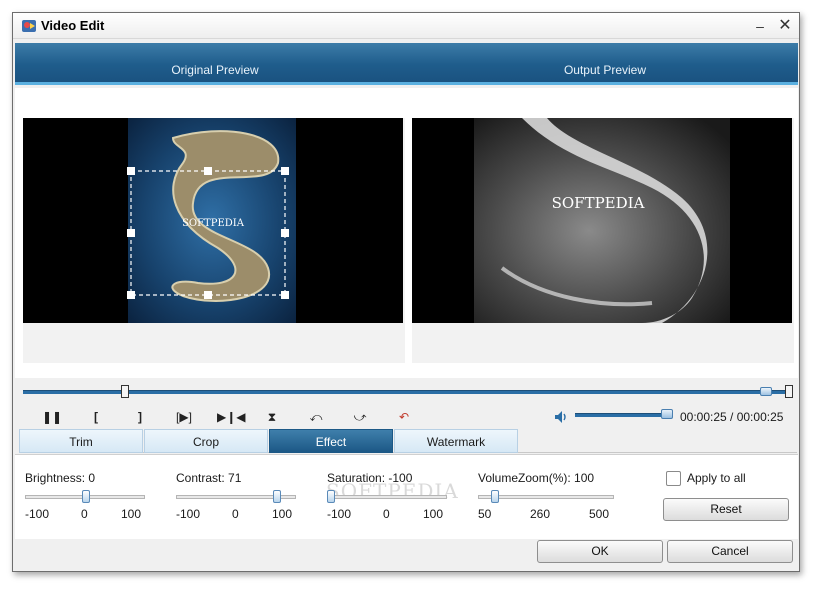  What do you see at coordinates (231, 417) in the screenshot?
I see `skip-icon: ▶❙◀` at bounding box center [231, 417].